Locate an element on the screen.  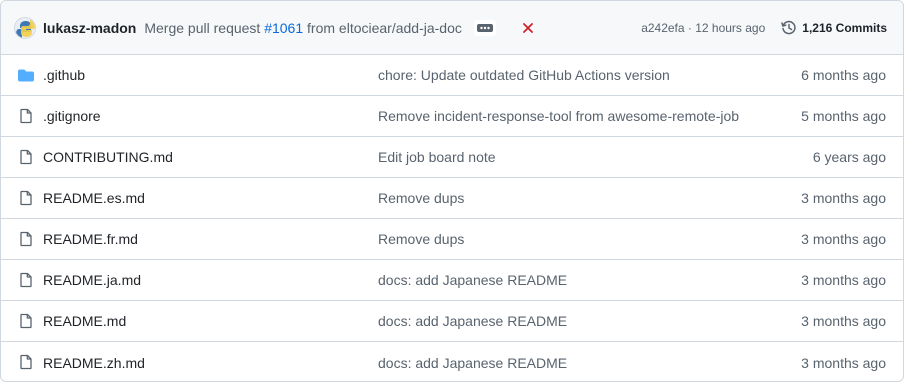
commit-sha-and-time: a242efa · 12 hours ago is located at coordinates (703, 28).